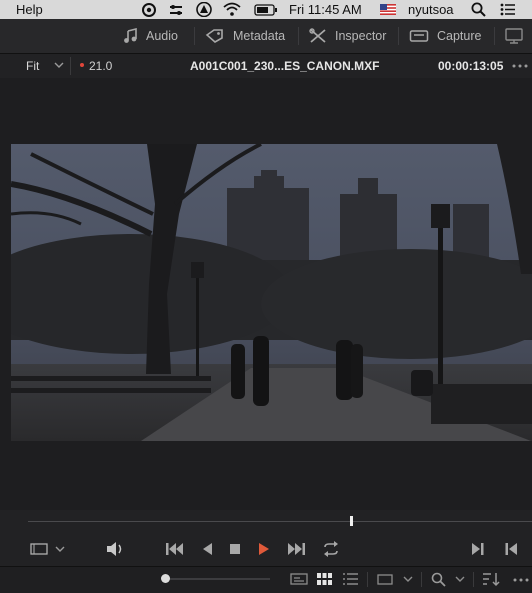  I want to click on playhead, so click(351, 521).